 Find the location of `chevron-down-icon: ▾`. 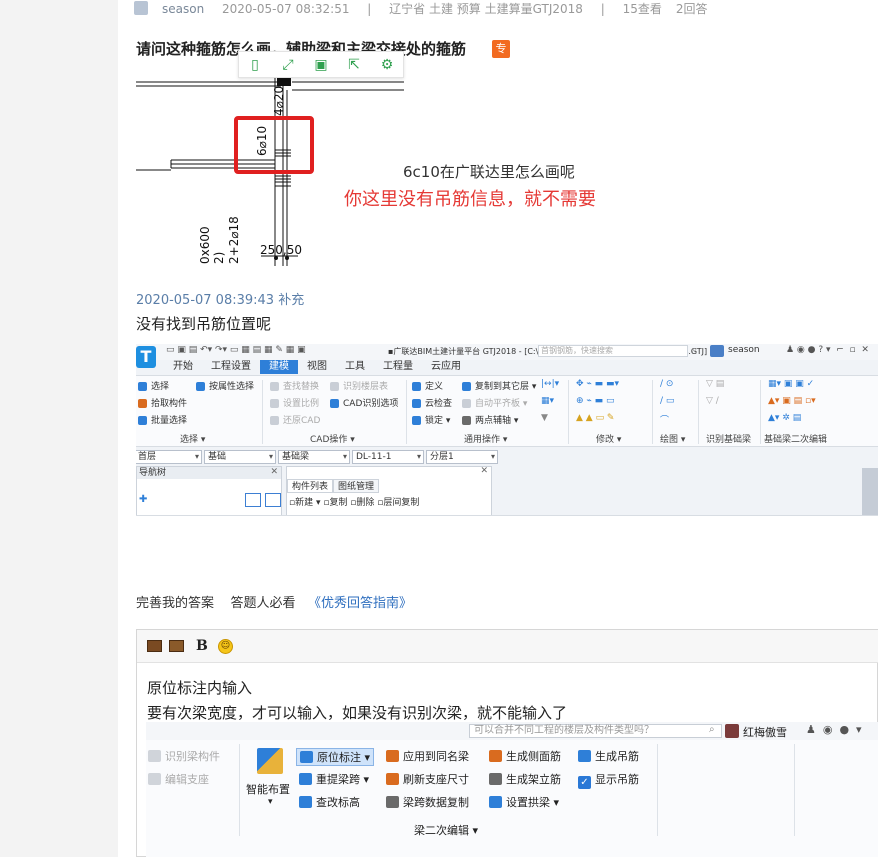

chevron-down-icon: ▾ is located at coordinates (270, 802).